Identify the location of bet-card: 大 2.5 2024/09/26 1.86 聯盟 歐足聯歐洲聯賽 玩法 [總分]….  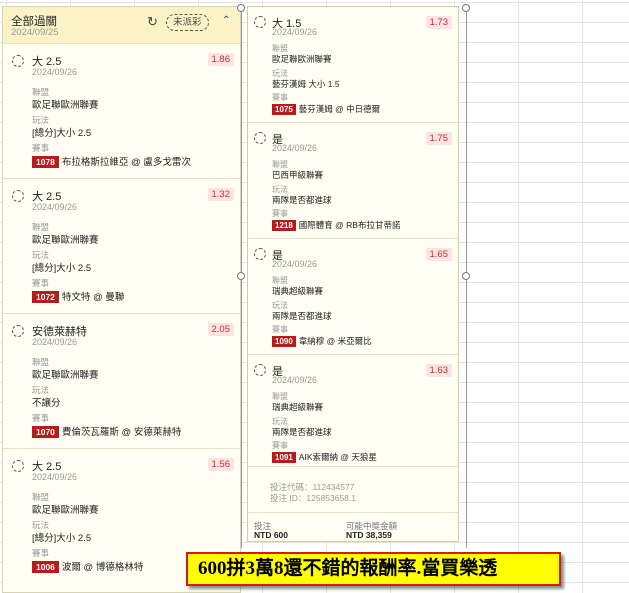
(121, 111).